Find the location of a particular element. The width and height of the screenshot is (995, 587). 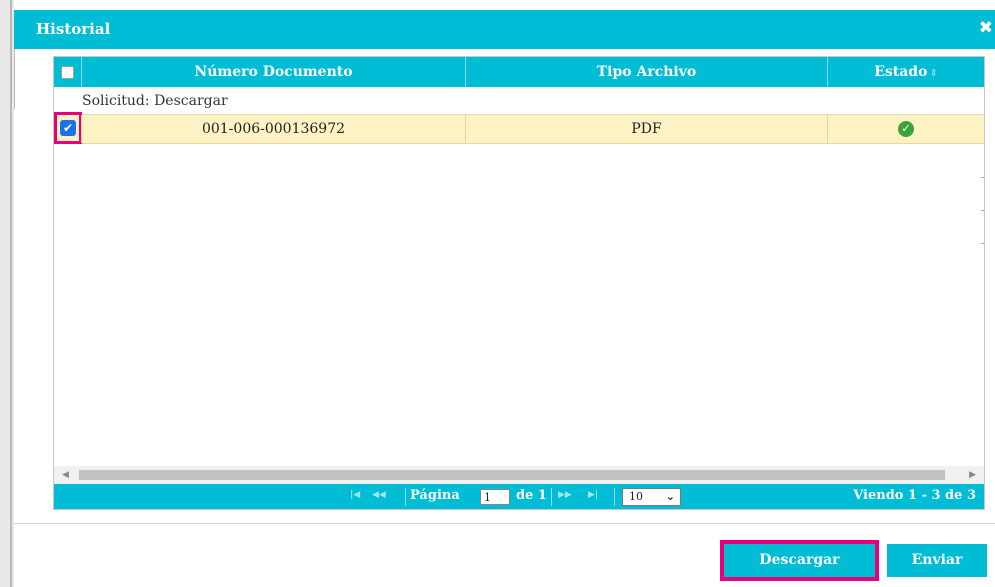

enviar-button: Enviar is located at coordinates (937, 560).